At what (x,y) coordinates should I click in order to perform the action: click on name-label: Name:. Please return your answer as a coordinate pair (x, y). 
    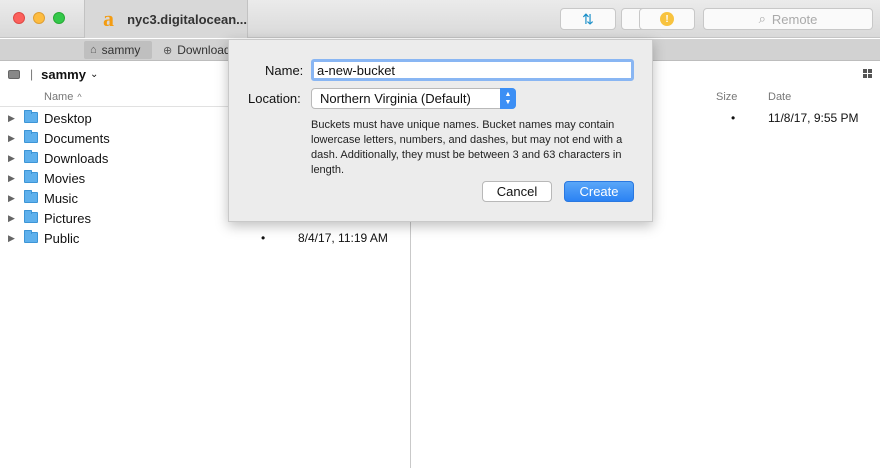
    Looking at the image, I should click on (284, 70).